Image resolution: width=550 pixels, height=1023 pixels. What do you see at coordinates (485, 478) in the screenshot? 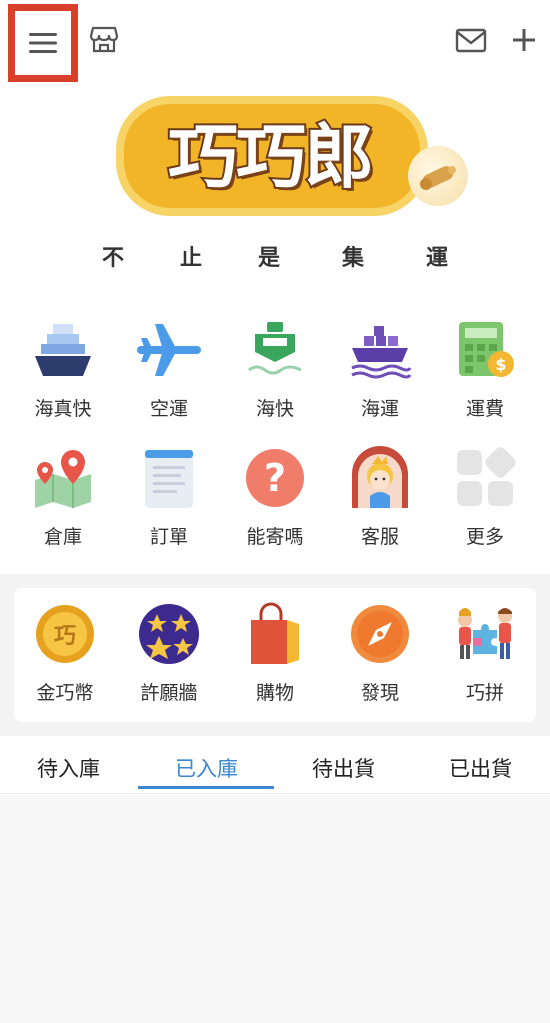
I see `more-grid-icon` at bounding box center [485, 478].